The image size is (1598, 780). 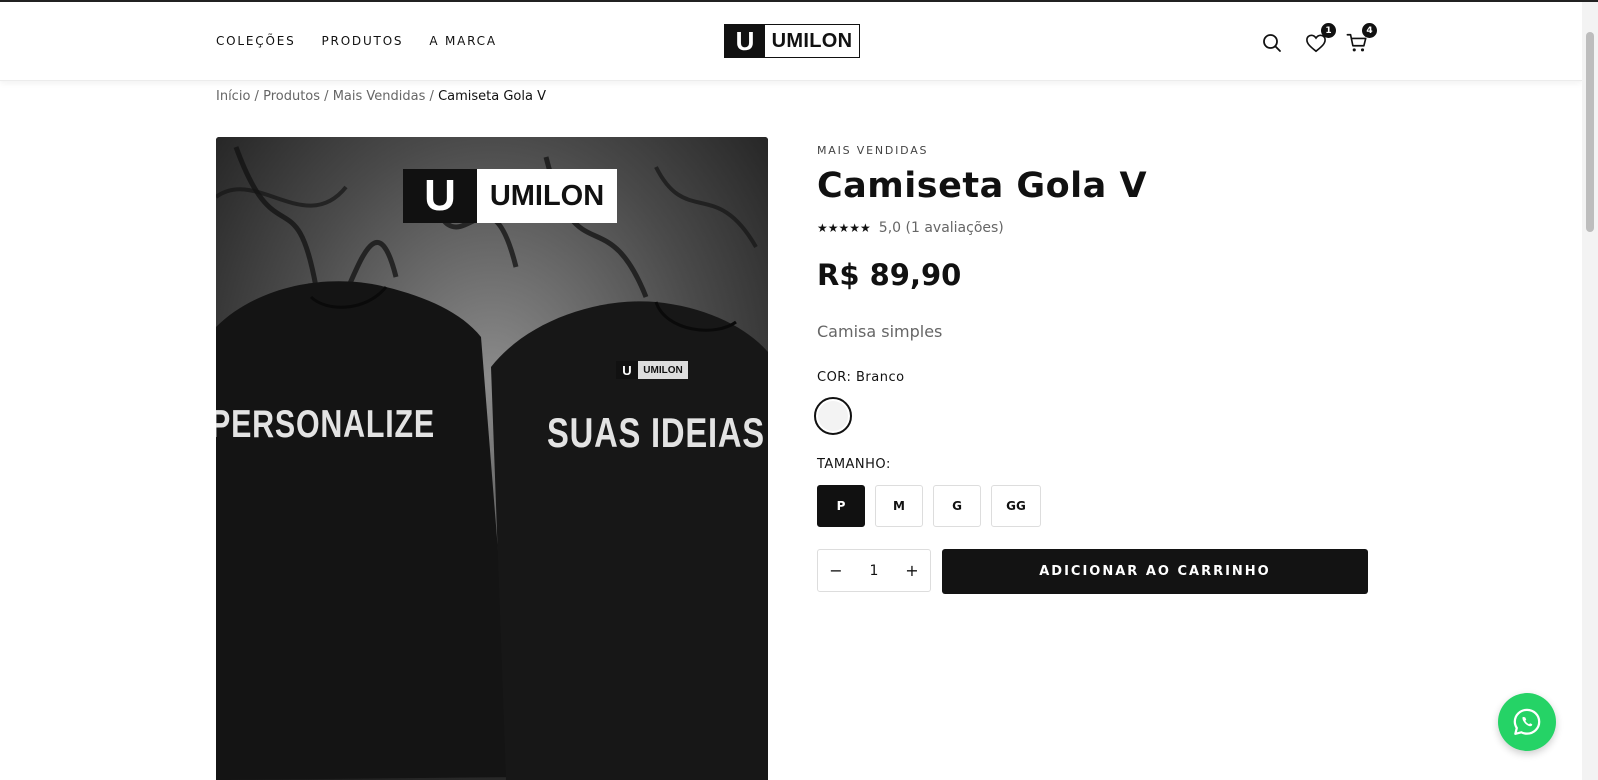 What do you see at coordinates (889, 275) in the screenshot?
I see `product-price: R$ 89,90` at bounding box center [889, 275].